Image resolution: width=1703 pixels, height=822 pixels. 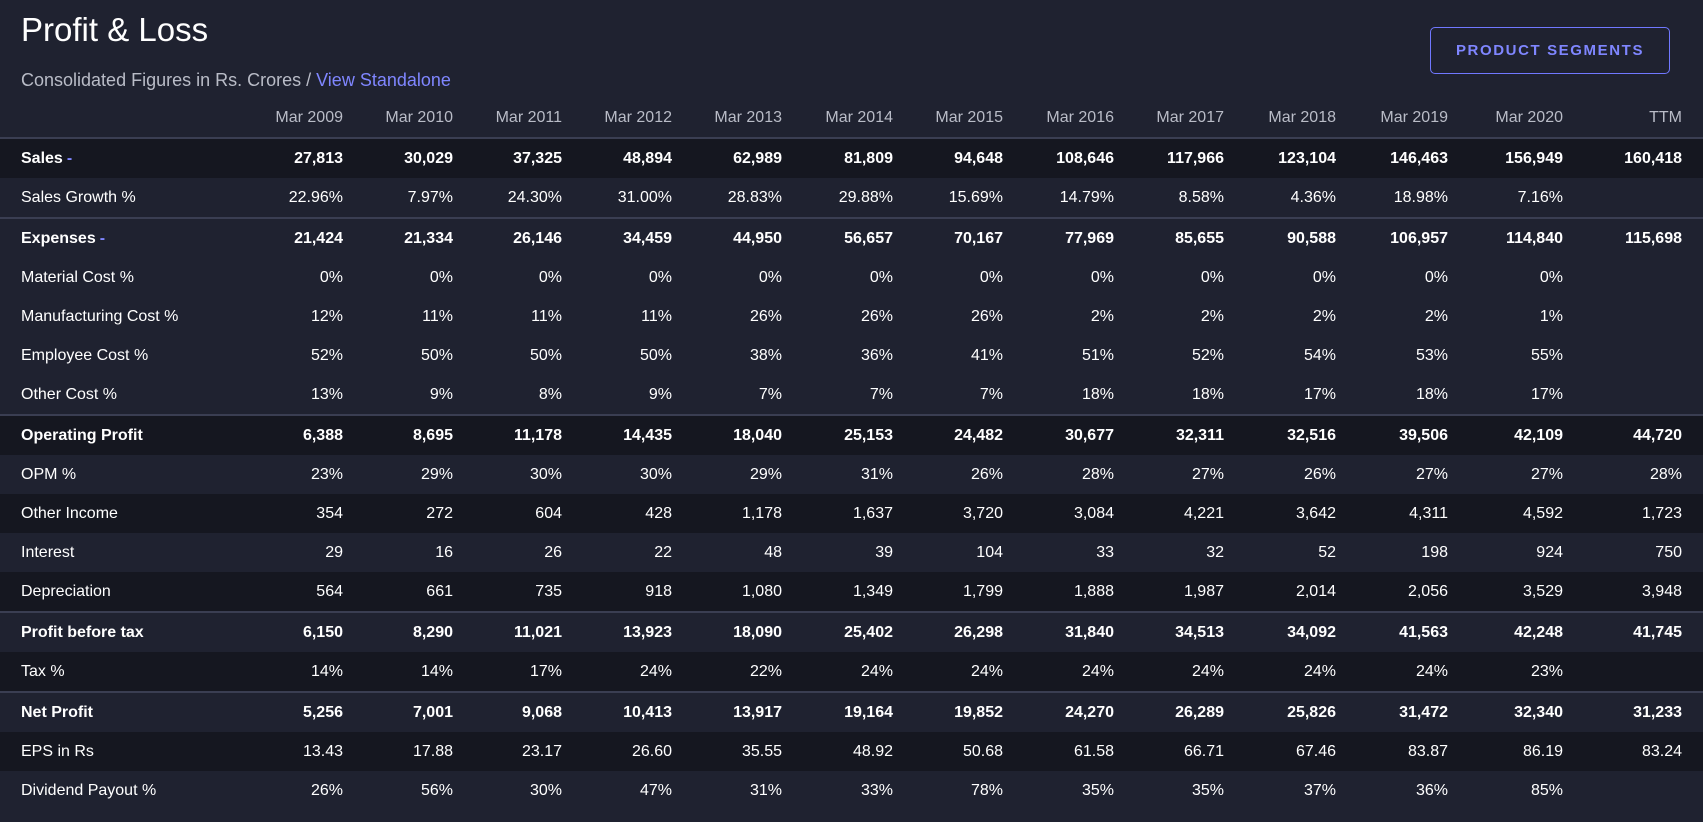 I want to click on value-cell: 22, so click(x=663, y=552).